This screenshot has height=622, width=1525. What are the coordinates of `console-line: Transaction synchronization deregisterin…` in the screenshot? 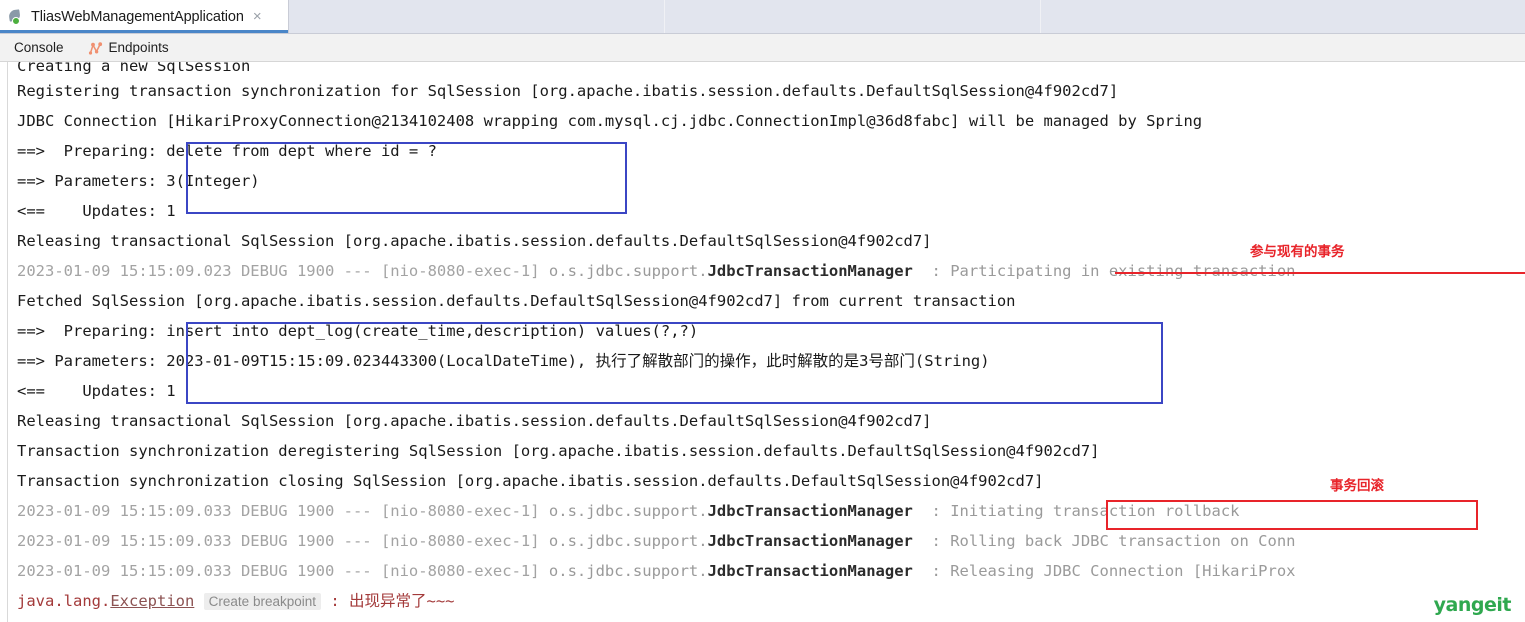 It's located at (762, 451).